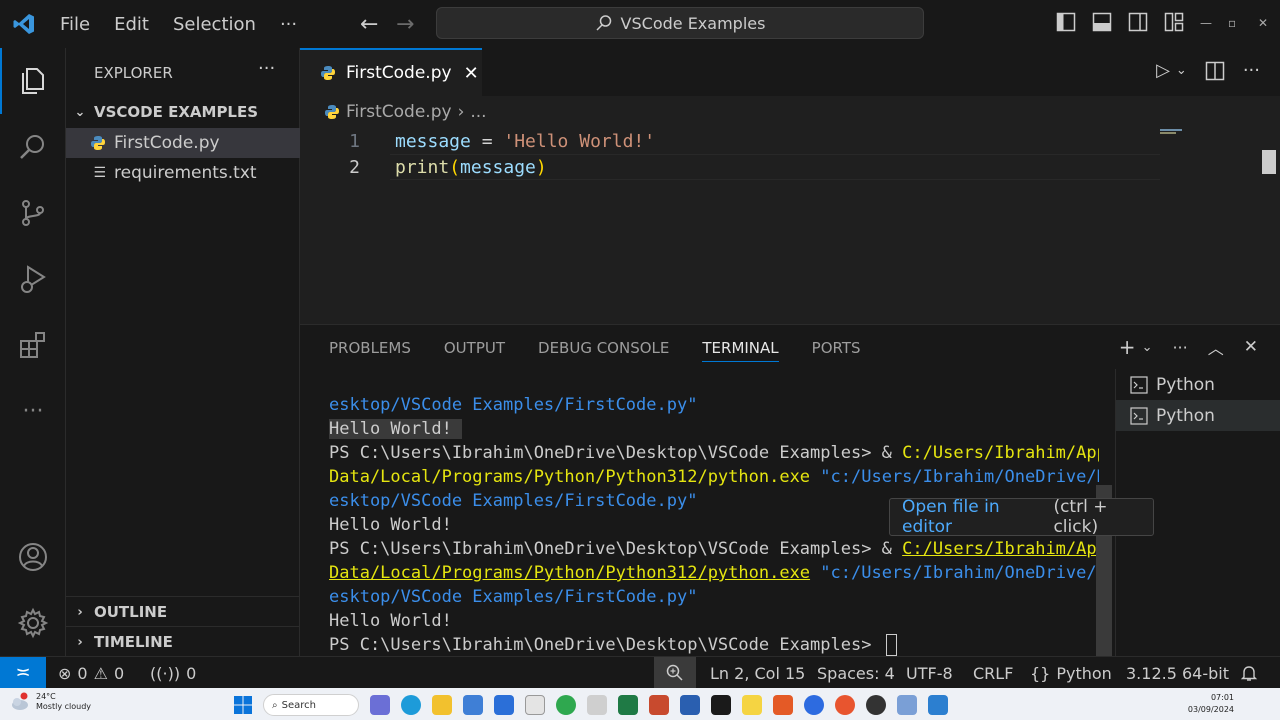 Image resolution: width=1280 pixels, height=720 pixels. Describe the element at coordinates (783, 705) in the screenshot. I see `brave-icon` at that location.